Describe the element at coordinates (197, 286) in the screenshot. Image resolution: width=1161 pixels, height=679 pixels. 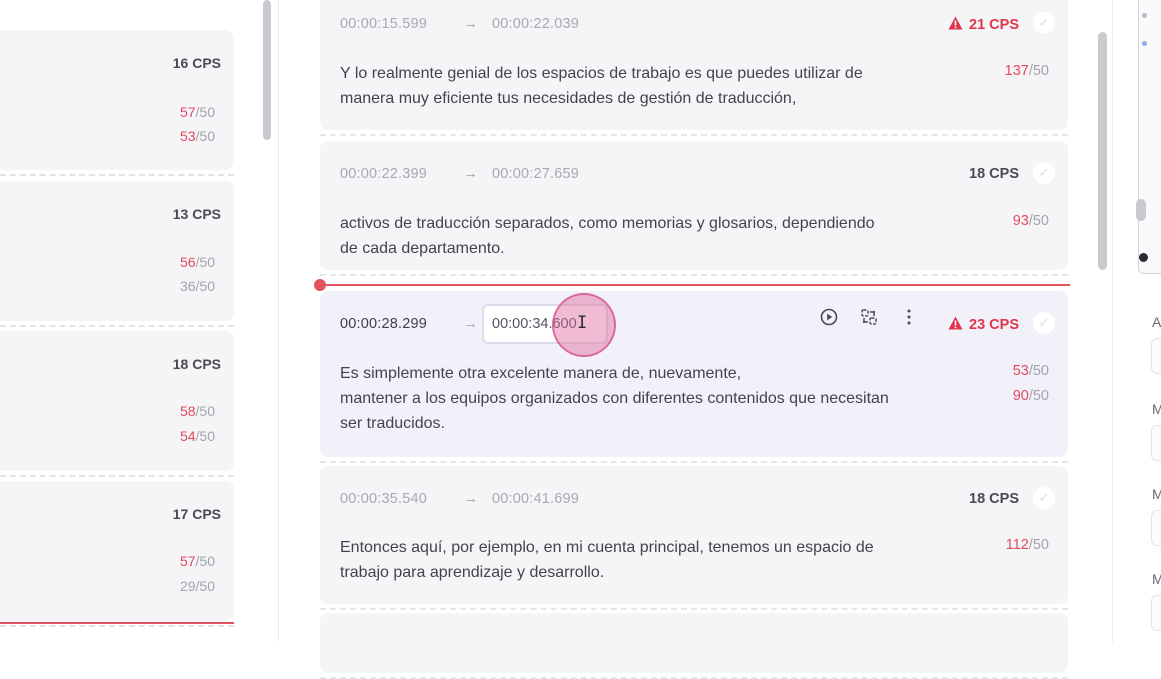
I see `char-count: 36/50` at that location.